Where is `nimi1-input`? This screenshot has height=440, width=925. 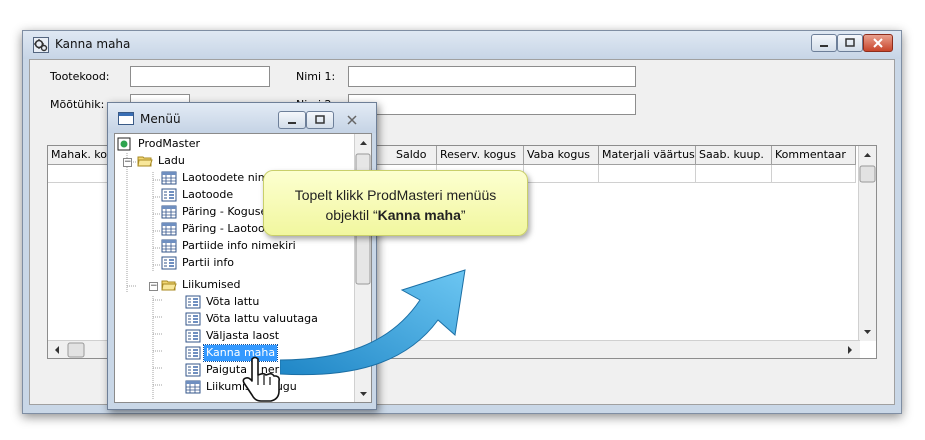
nimi1-input is located at coordinates (492, 76).